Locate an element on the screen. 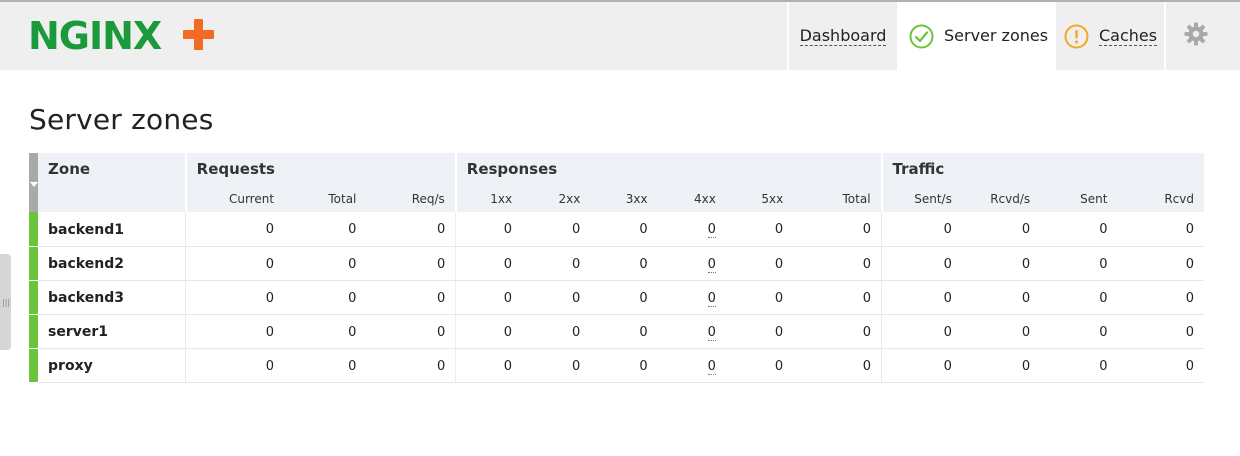  zone-name: backend2 is located at coordinates (112, 263).